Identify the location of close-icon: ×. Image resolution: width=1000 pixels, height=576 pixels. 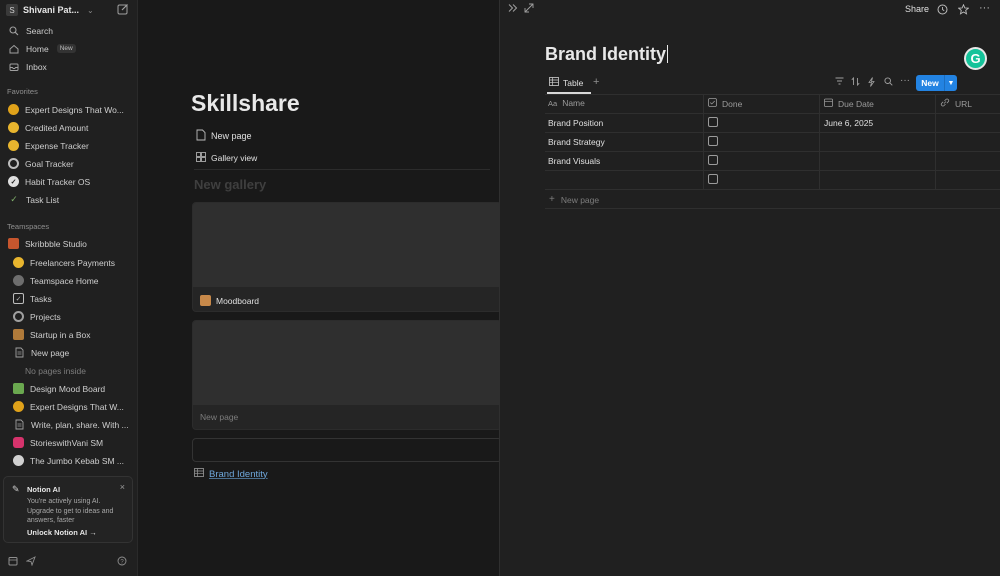
(122, 487).